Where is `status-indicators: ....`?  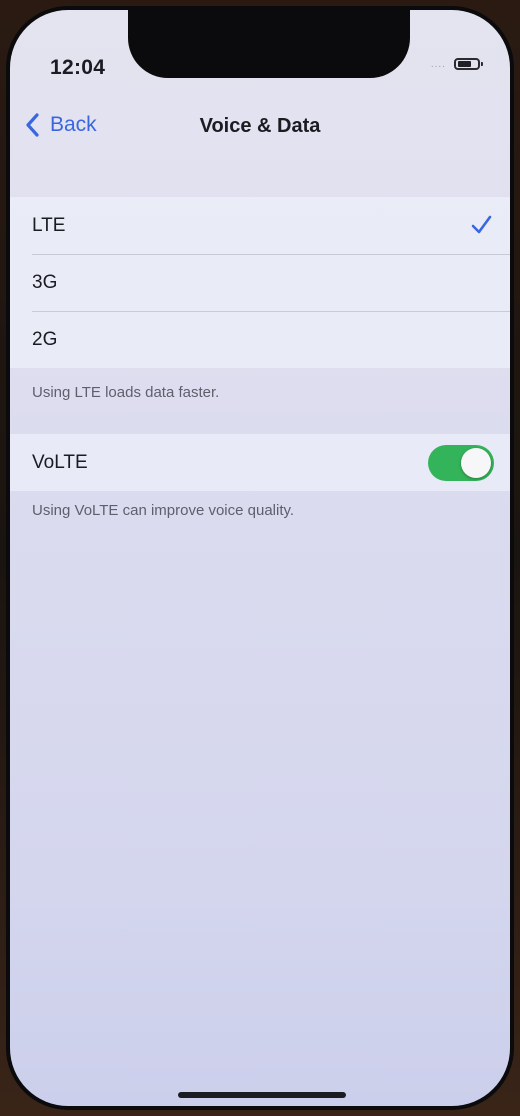 status-indicators: .... is located at coordinates (456, 64).